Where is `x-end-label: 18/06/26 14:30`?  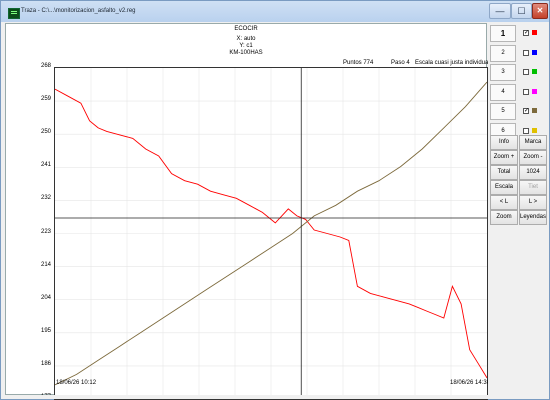
x-end-label: 18/06/26 14:30 is located at coordinates (470, 383).